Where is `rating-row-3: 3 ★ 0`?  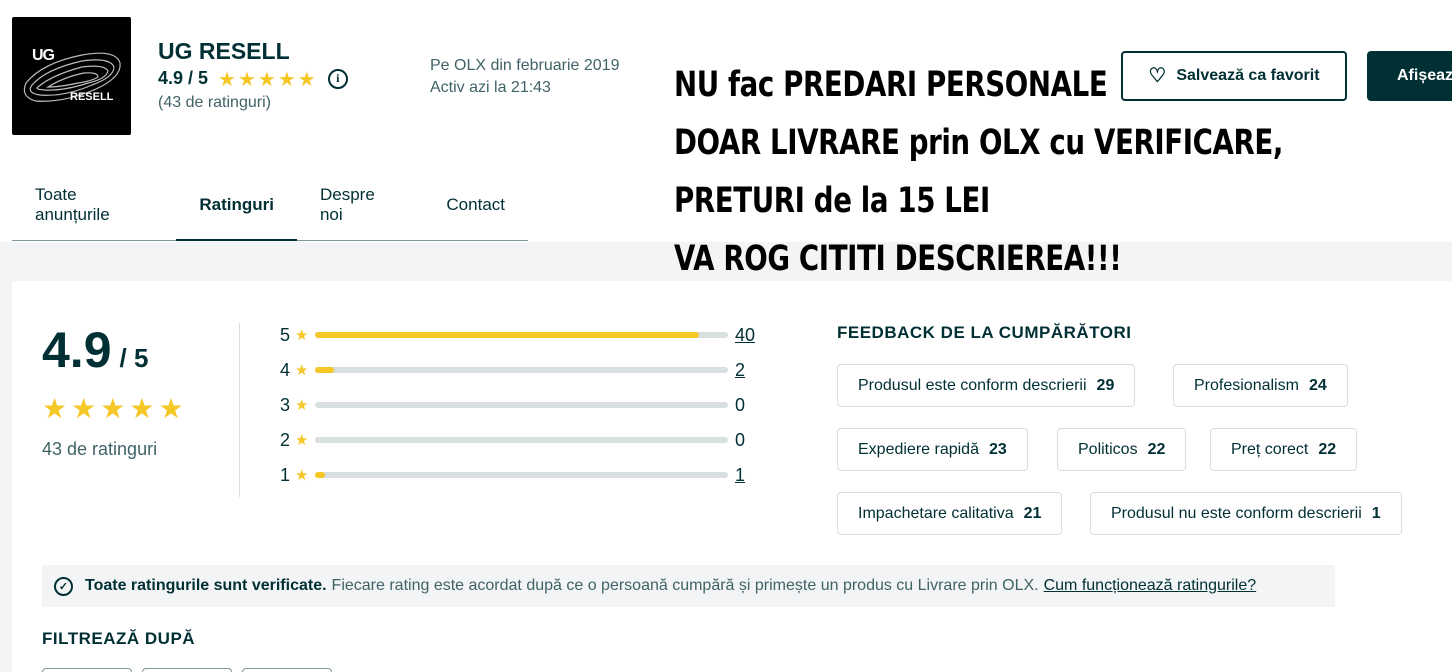
rating-row-3: 3 ★ 0 is located at coordinates (525, 405).